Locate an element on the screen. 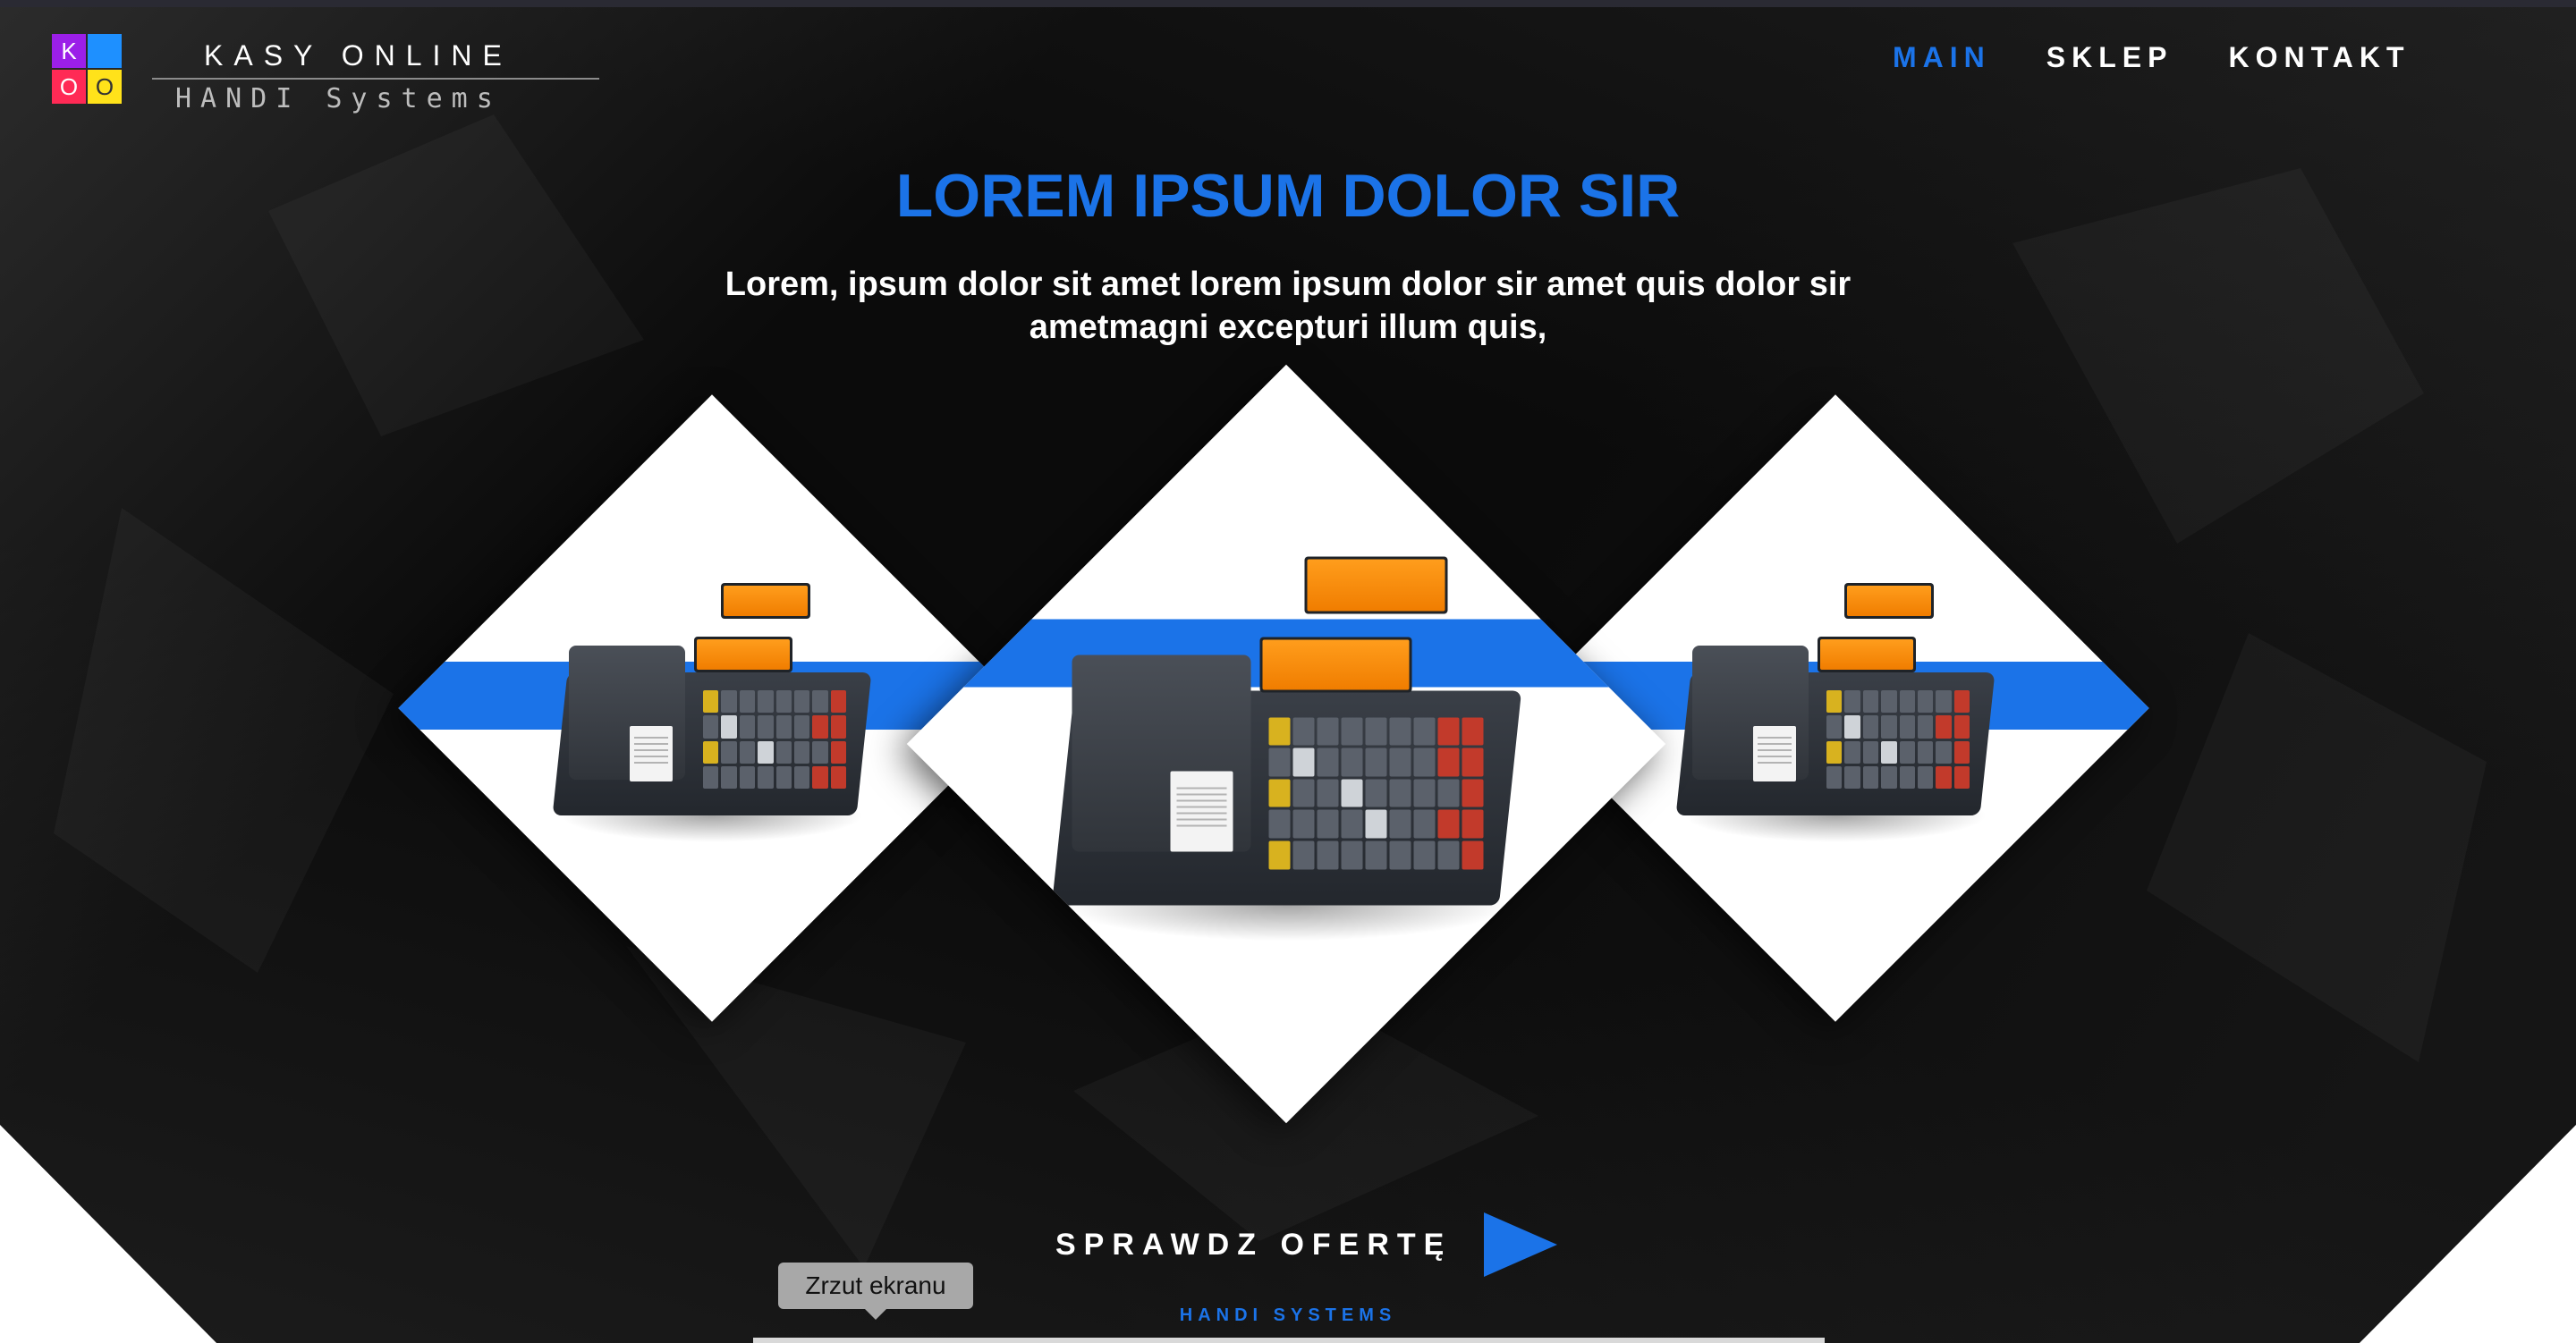 The image size is (2576, 1343). brand-subtitle: HANDI Systems is located at coordinates (338, 98).